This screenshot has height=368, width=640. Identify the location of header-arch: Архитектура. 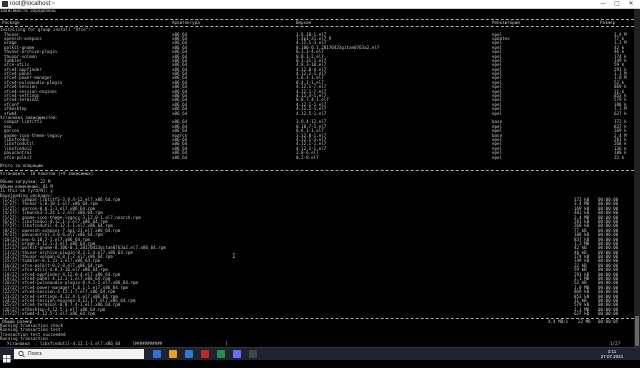
(186, 22).